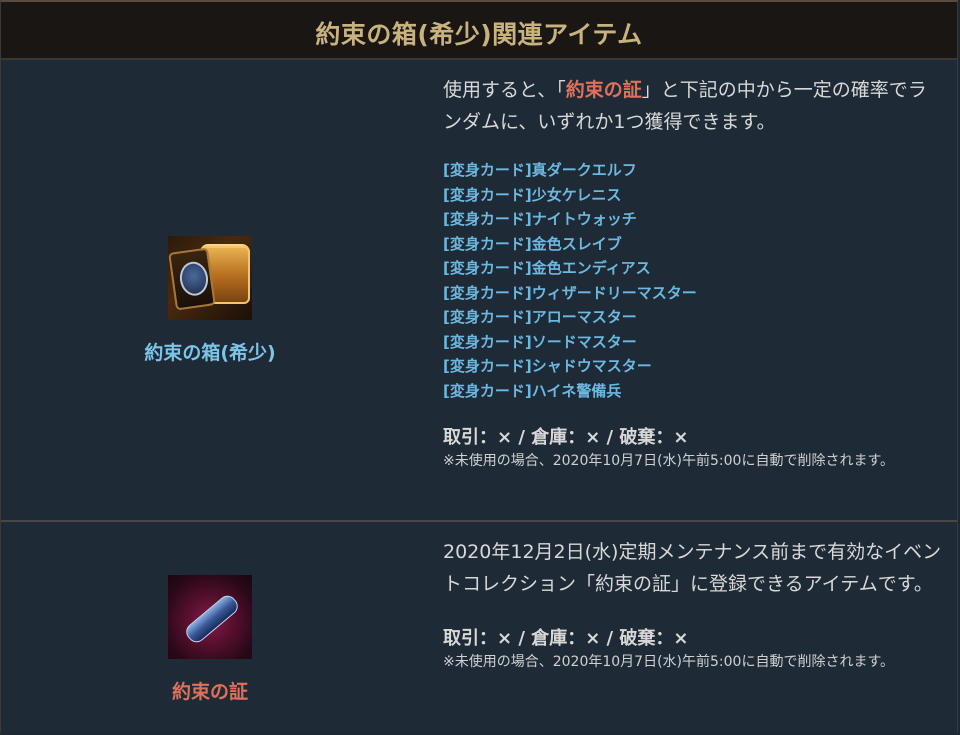 The height and width of the screenshot is (735, 960). I want to click on list-item: [変身カード]ナイトウォッチ, so click(540, 219).